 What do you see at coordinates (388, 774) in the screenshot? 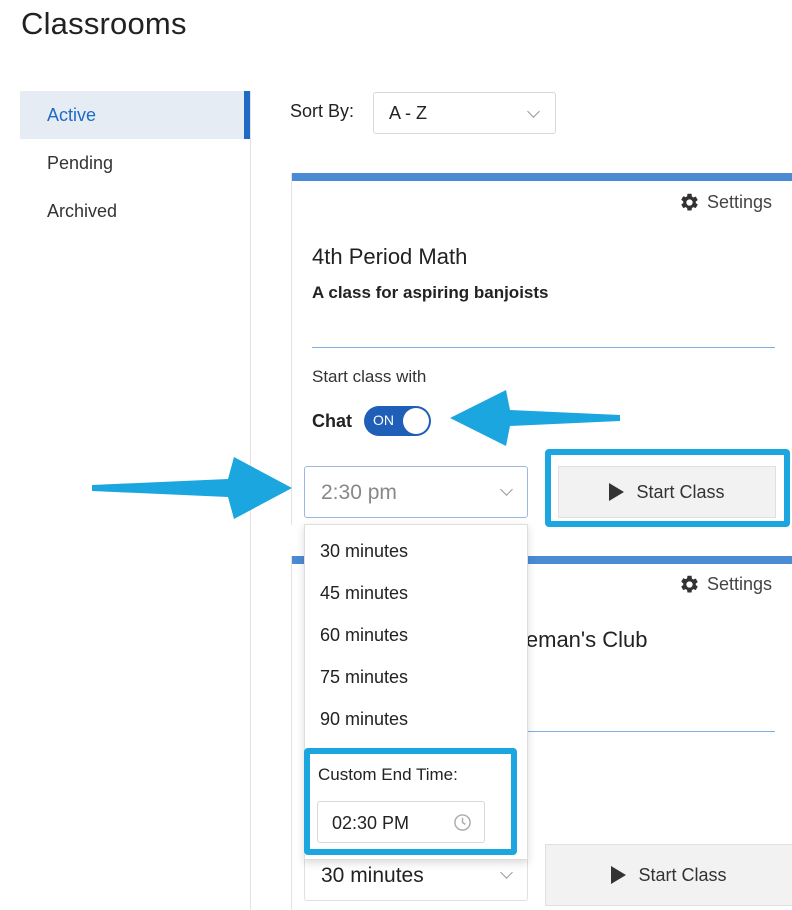
I see `custom-end-time-label: Custom End Time:` at bounding box center [388, 774].